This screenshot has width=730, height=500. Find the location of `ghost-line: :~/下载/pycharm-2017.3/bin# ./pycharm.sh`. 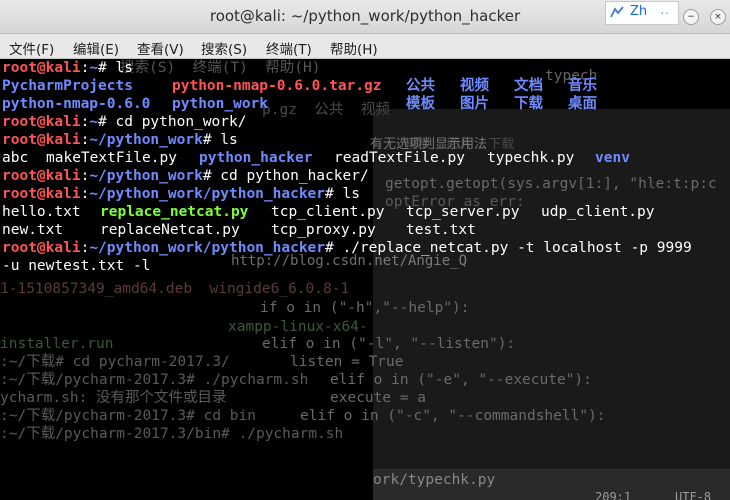

ghost-line: :~/下载/pycharm-2017.3/bin# ./pycharm.sh is located at coordinates (172, 434).